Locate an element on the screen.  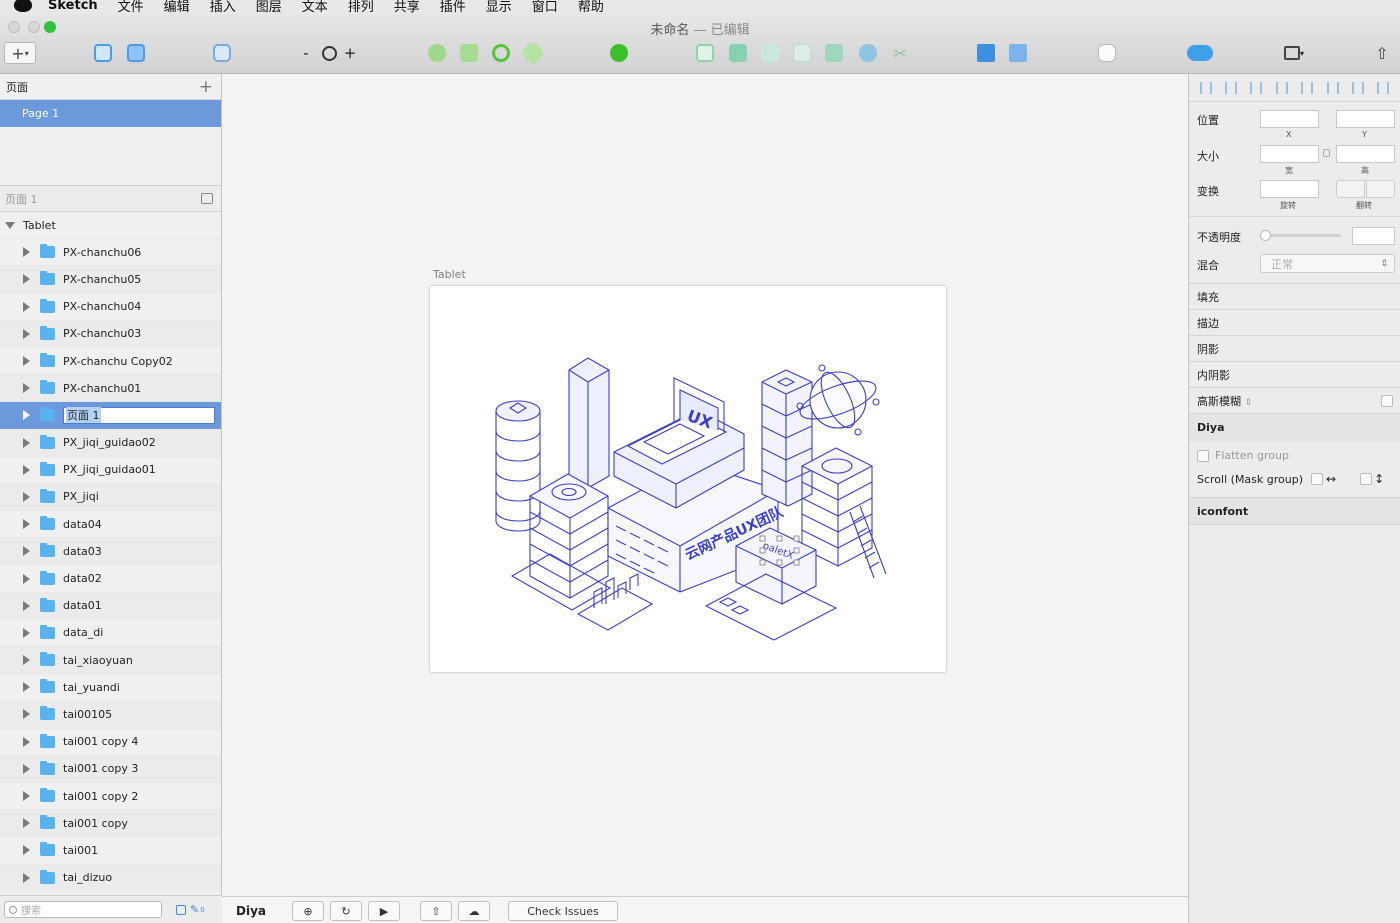
layer-row: data04 is located at coordinates (110, 525).